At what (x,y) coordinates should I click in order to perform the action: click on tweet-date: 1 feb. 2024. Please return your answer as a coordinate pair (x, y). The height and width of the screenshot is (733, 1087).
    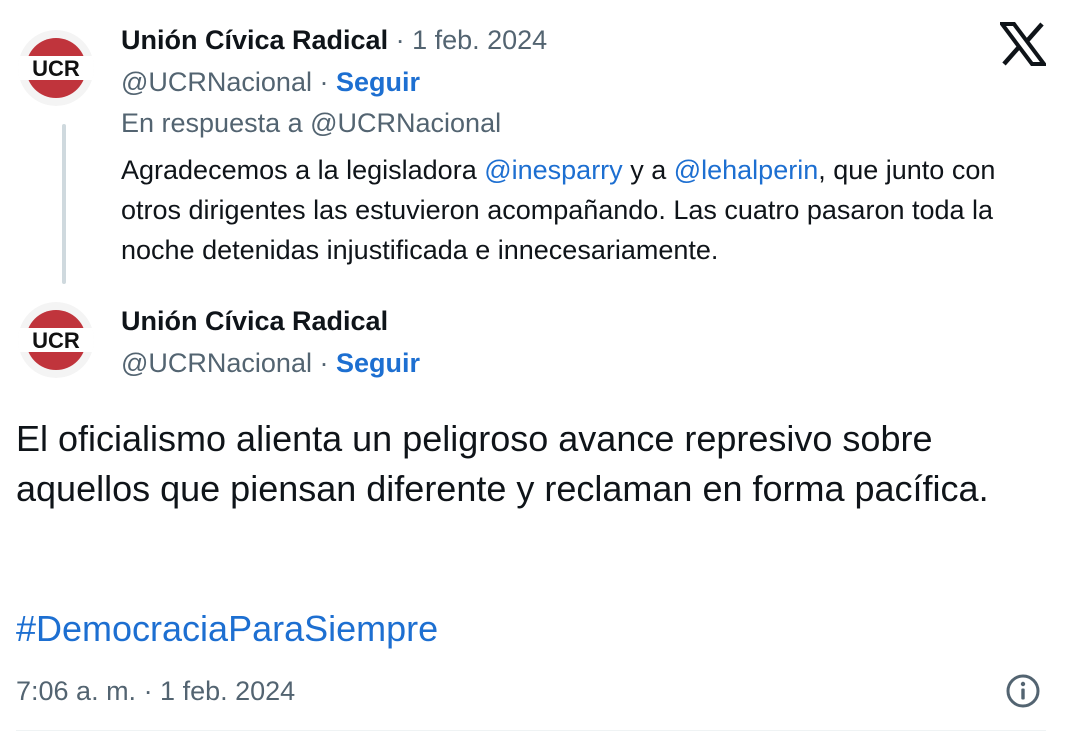
    Looking at the image, I should click on (479, 40).